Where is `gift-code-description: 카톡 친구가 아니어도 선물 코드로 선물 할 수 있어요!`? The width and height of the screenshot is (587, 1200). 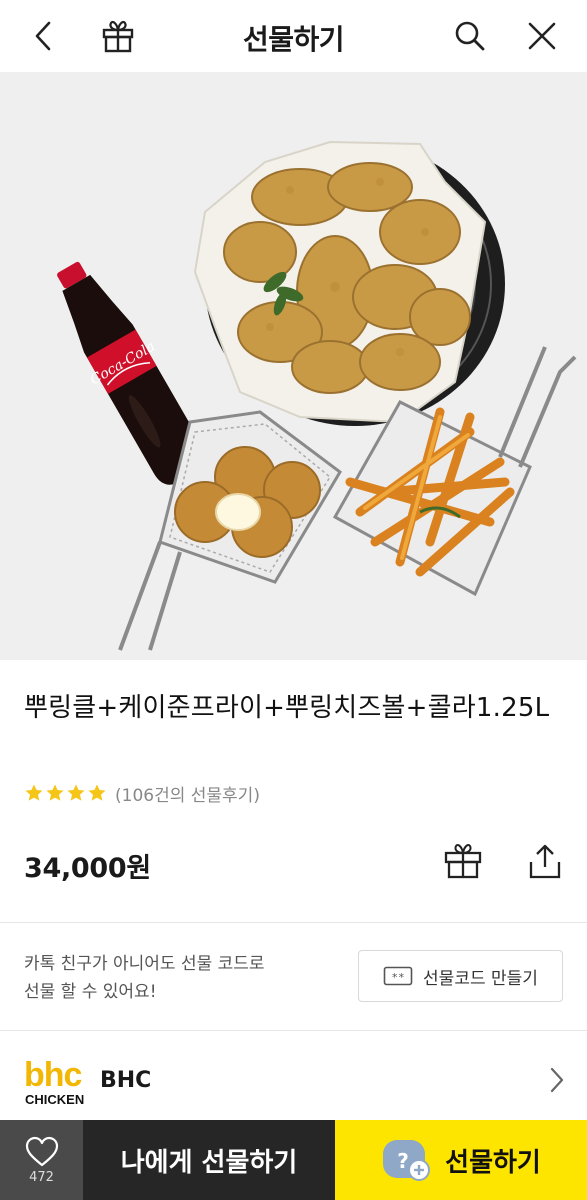 gift-code-description: 카톡 친구가 아니어도 선물 코드로 선물 할 수 있어요! is located at coordinates (144, 978).